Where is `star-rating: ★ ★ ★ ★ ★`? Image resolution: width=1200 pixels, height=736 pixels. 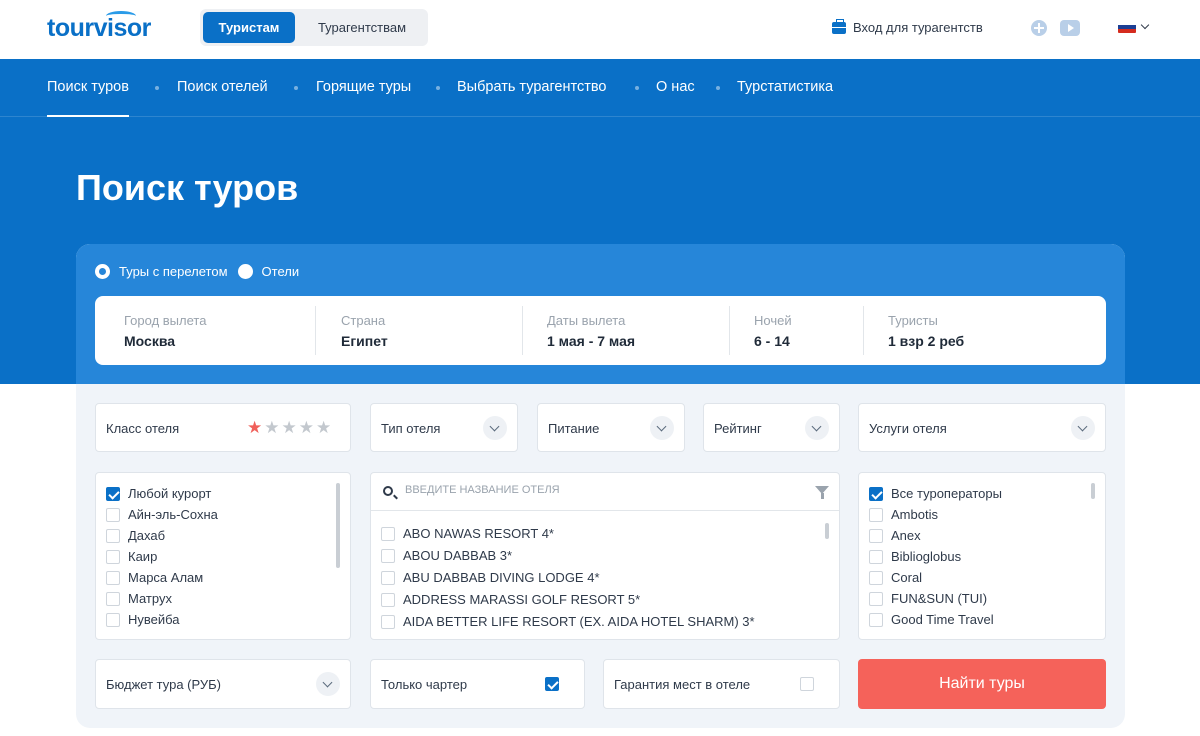
star-rating: ★ ★ ★ ★ ★ is located at coordinates (289, 427).